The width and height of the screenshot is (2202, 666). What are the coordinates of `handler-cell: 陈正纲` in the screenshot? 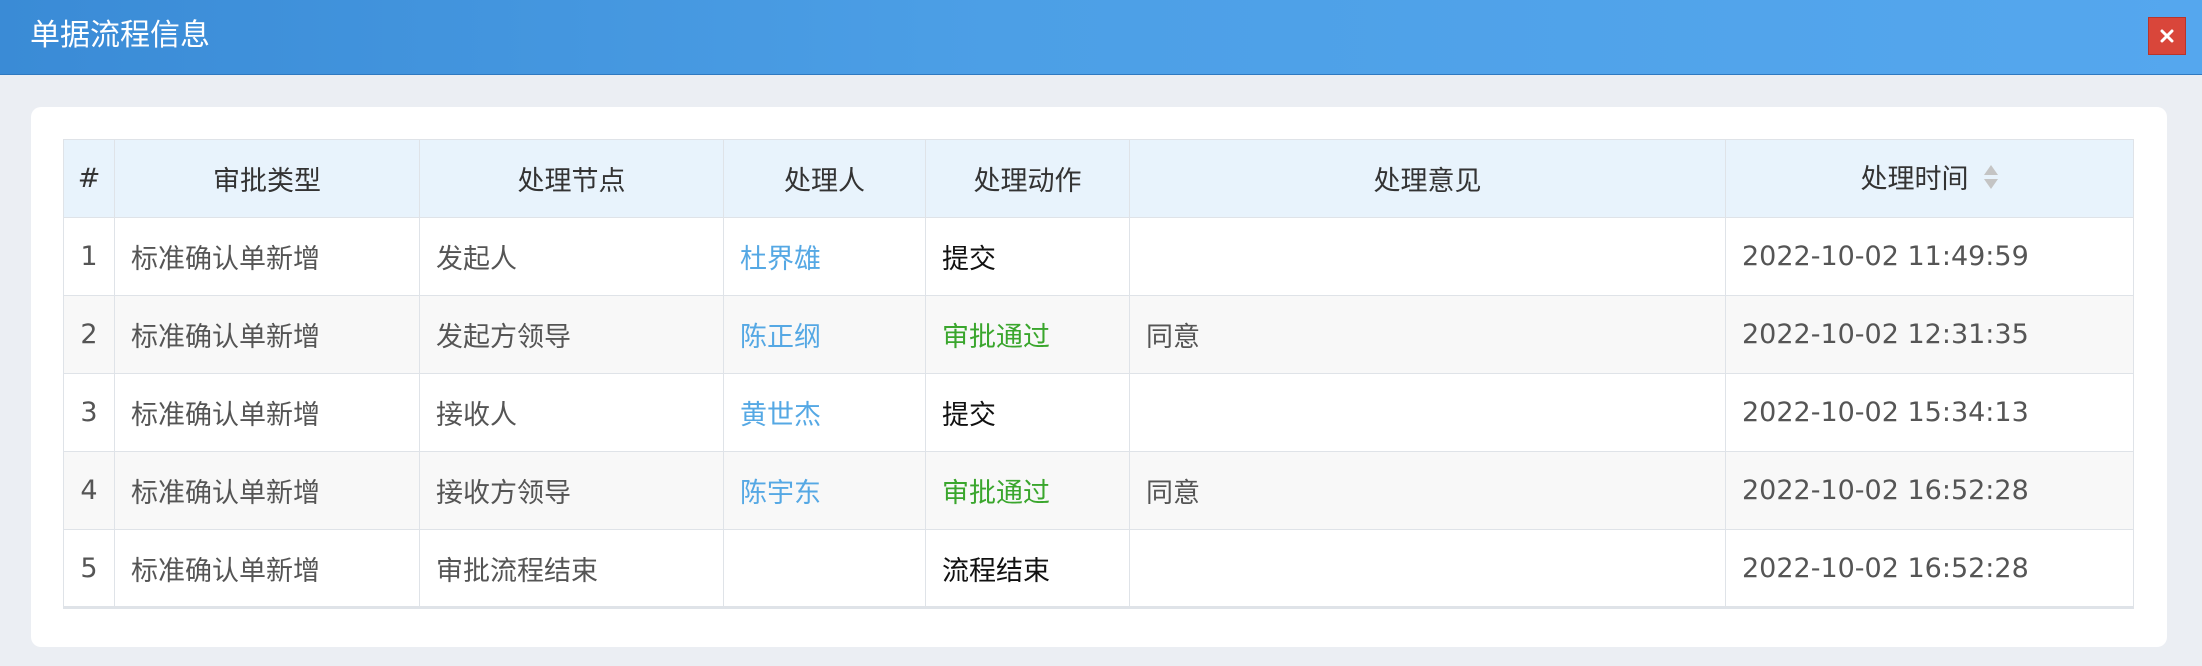 It's located at (824, 334).